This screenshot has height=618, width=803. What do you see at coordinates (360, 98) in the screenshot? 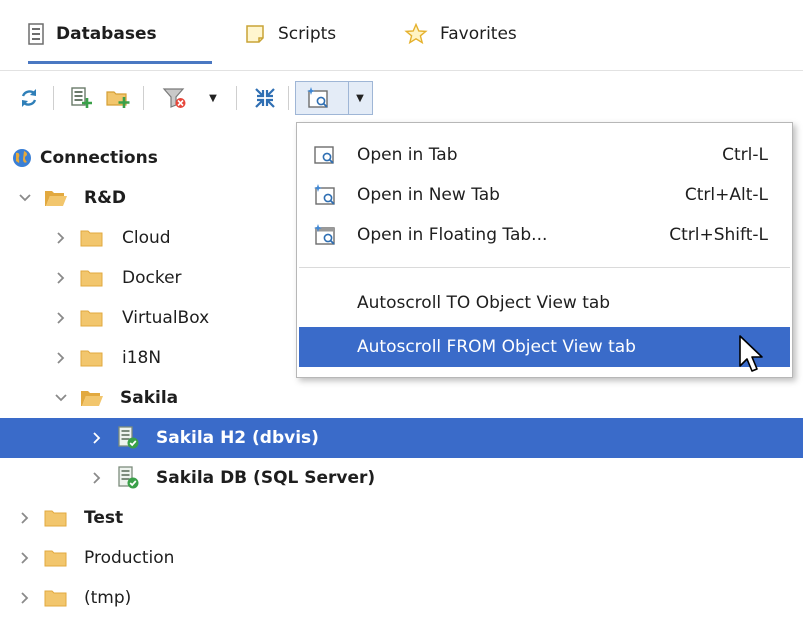
I see `object-view-dropdown-caret: ▼` at bounding box center [360, 98].